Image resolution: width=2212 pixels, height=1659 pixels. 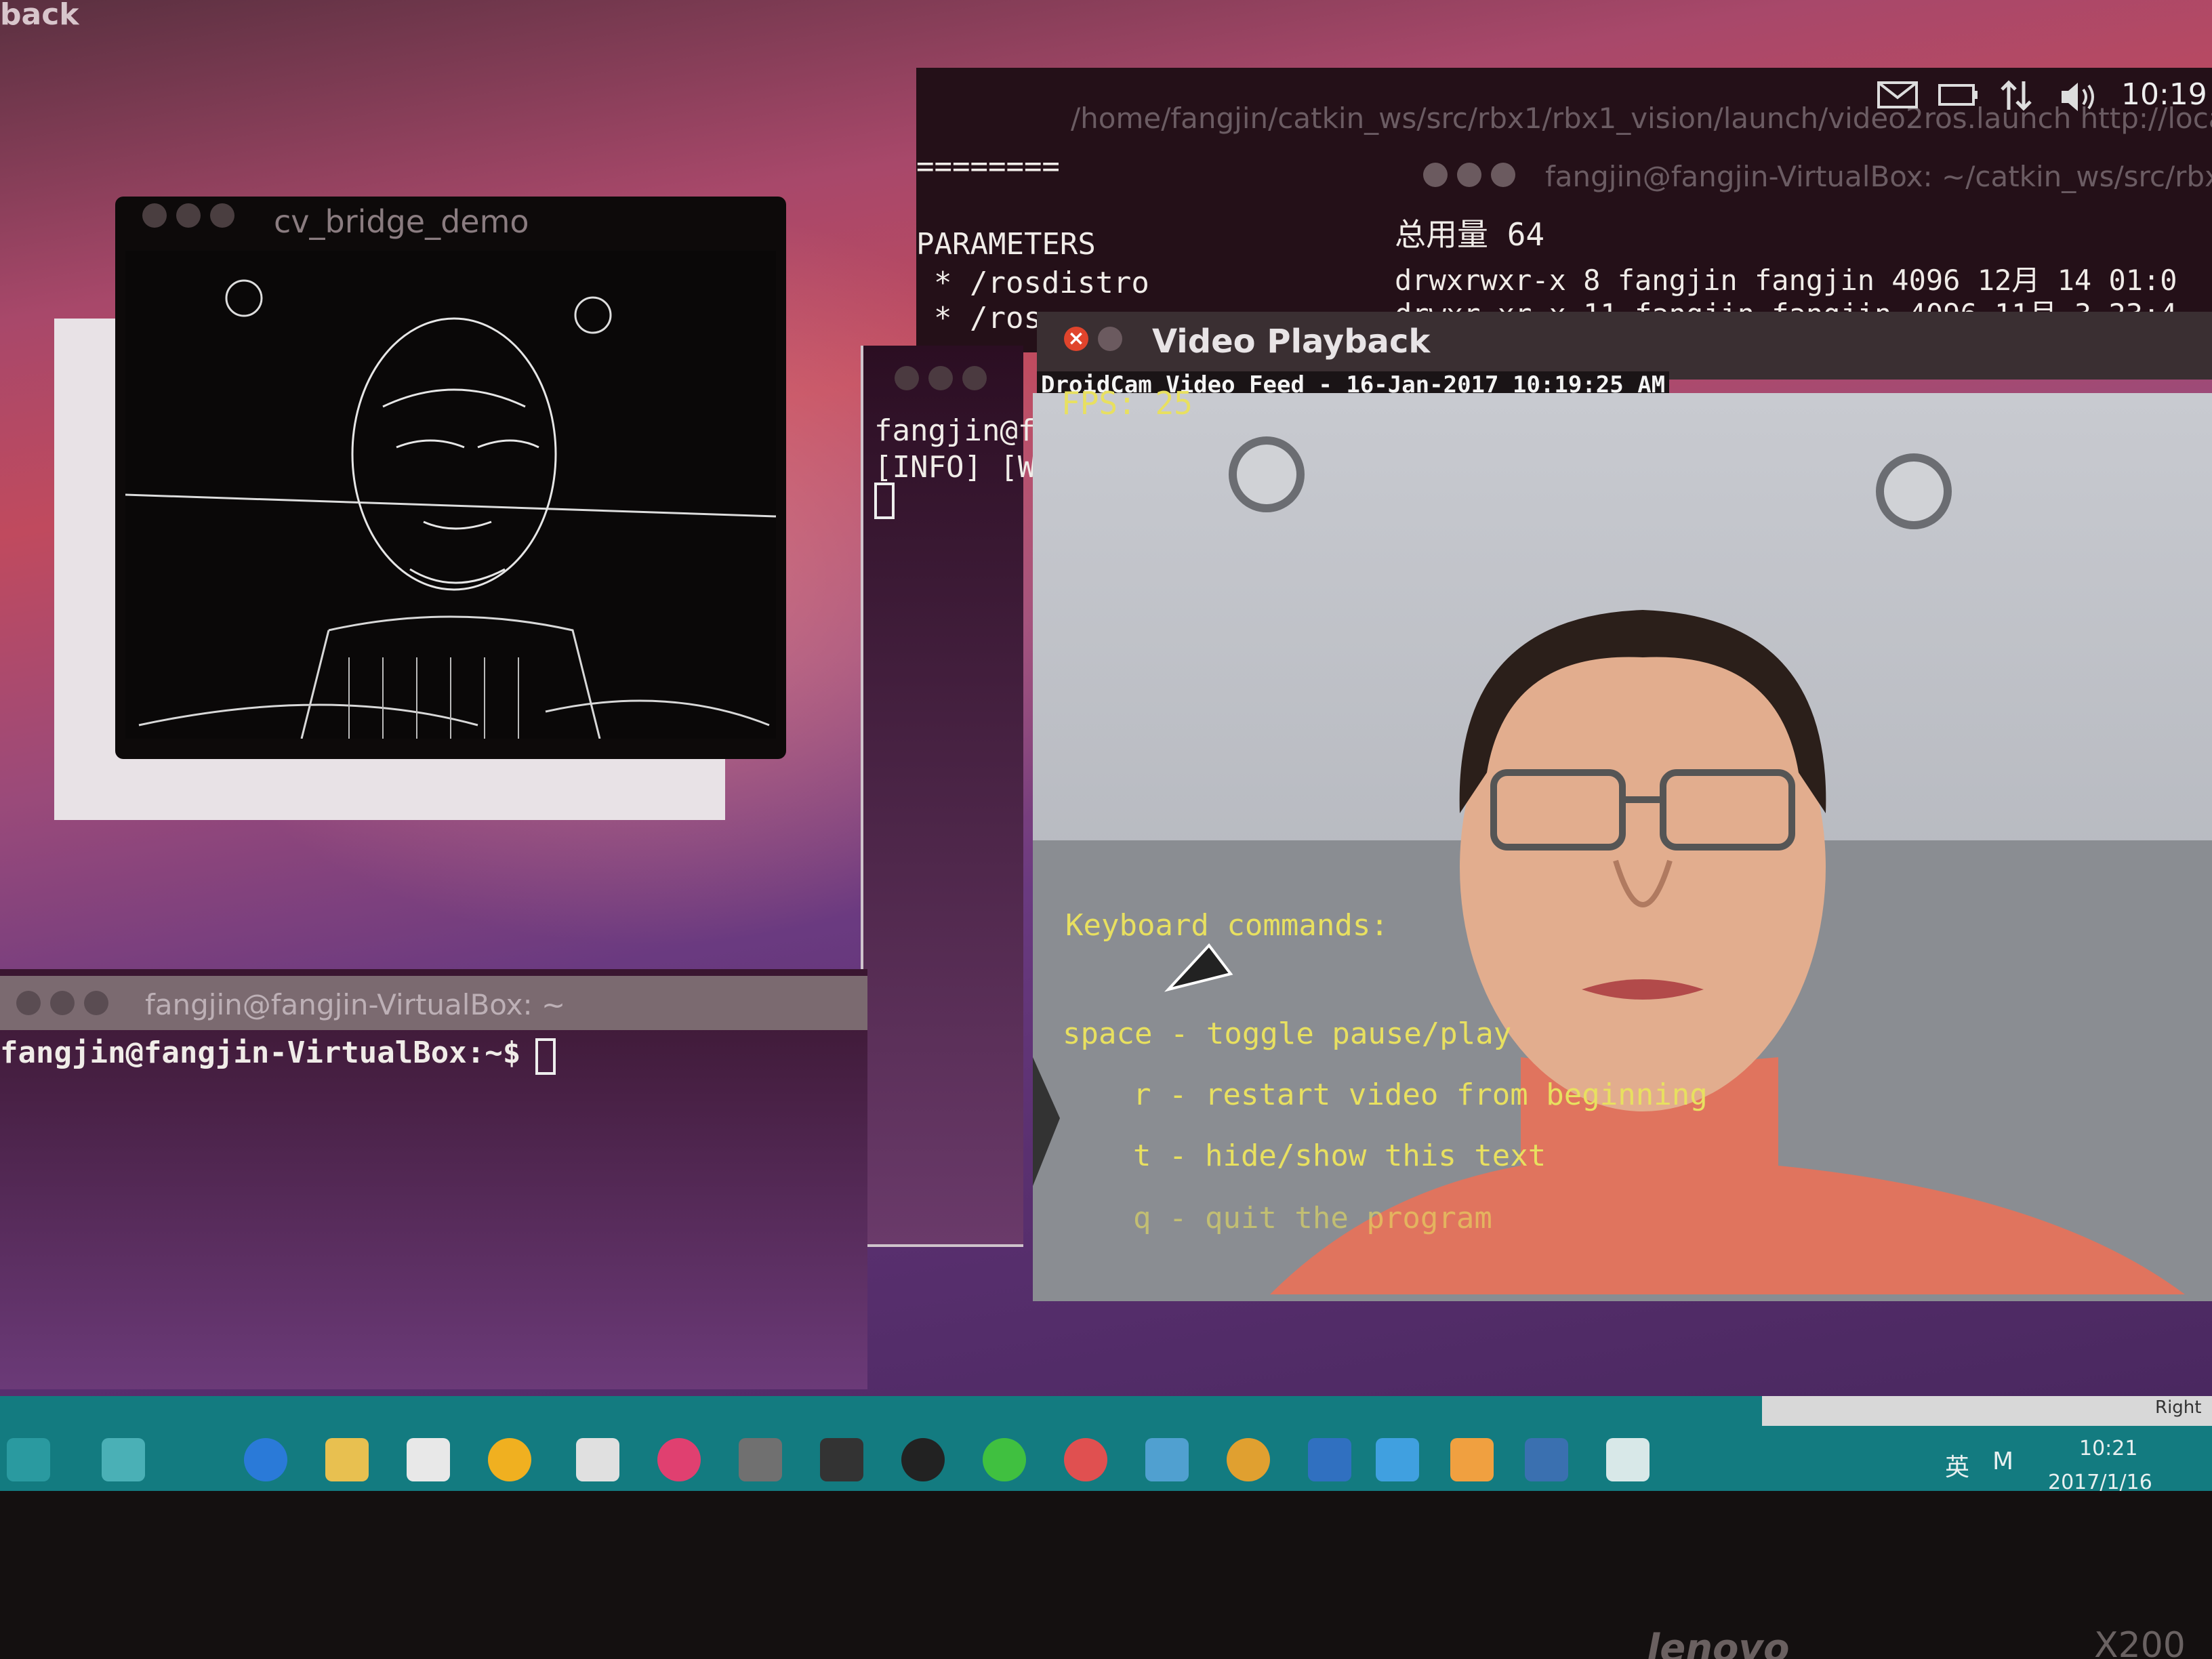 I want to click on keyboard-command-line: q - quit the program, so click(x=1313, y=1218).